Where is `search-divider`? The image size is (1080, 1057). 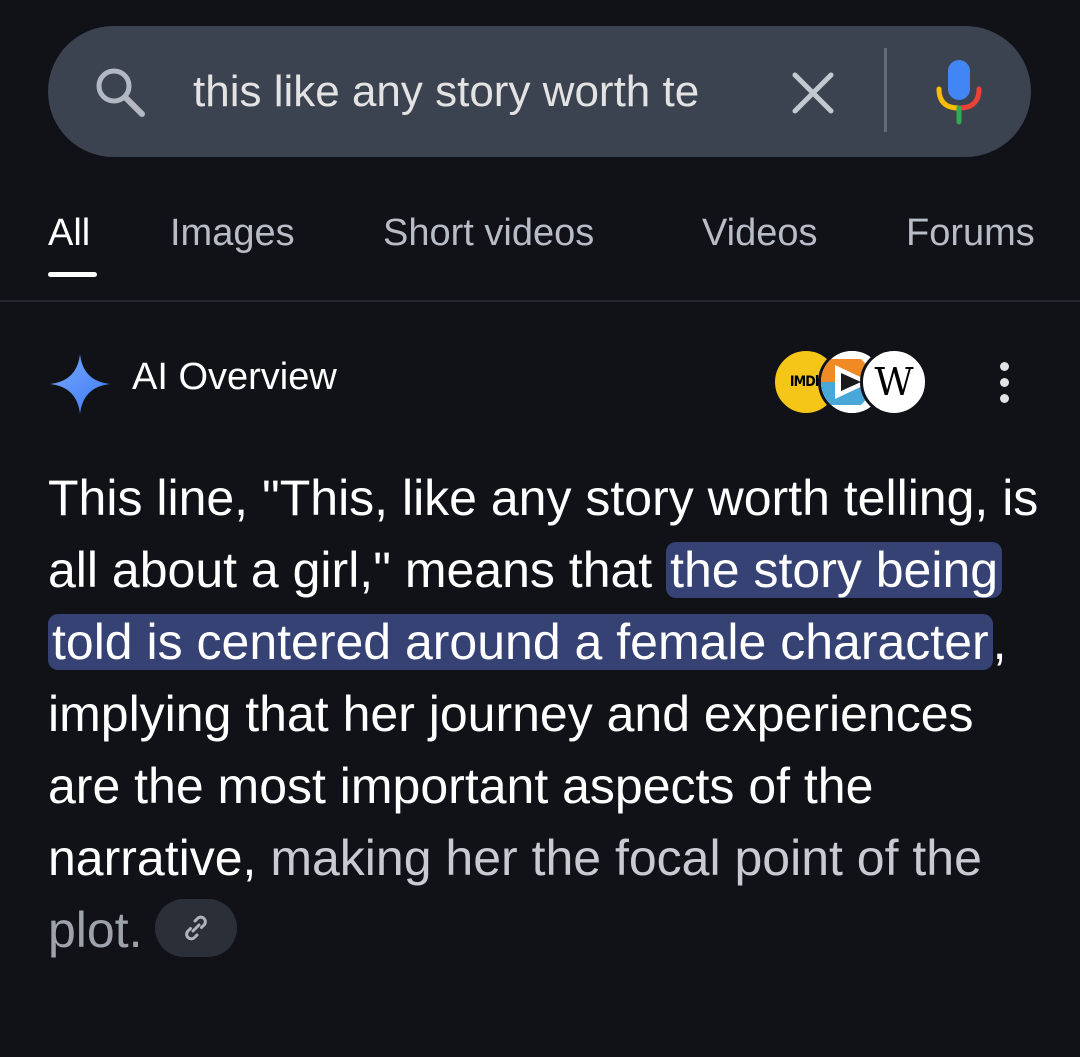 search-divider is located at coordinates (885, 90).